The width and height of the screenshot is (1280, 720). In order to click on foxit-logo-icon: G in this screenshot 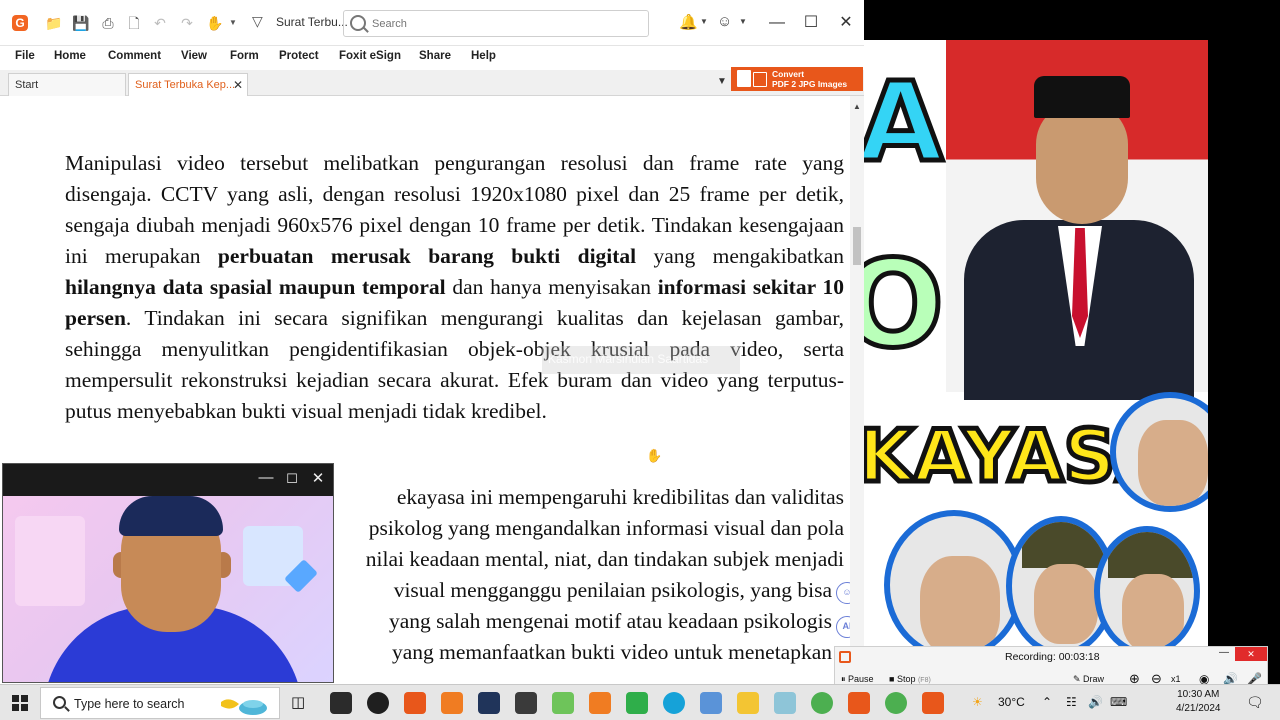, I will do `click(20, 23)`.